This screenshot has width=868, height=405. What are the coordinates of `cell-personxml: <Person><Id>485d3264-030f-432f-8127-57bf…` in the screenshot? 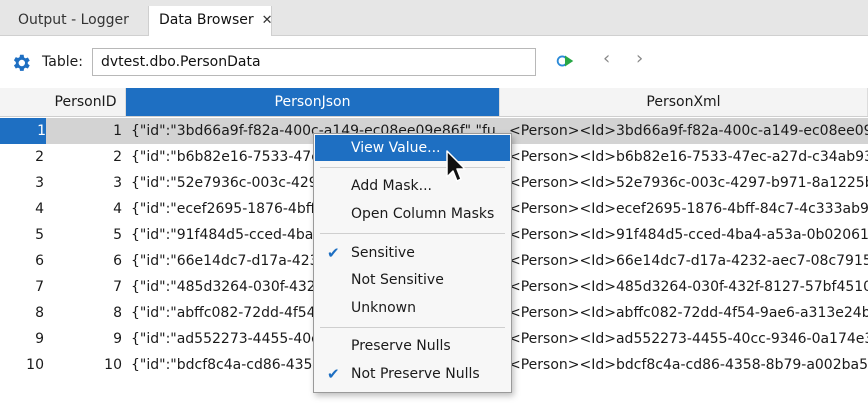 It's located at (688, 287).